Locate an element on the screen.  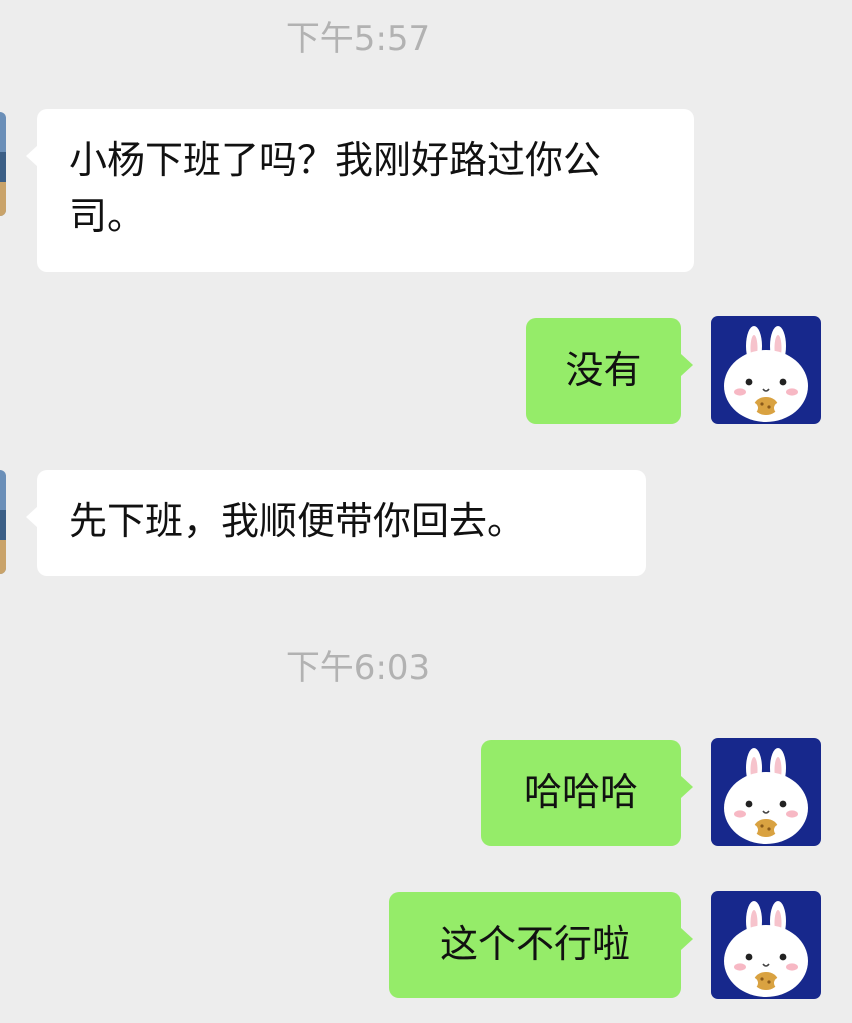
chat-timestamp: 下午6:03 is located at coordinates (358, 668).